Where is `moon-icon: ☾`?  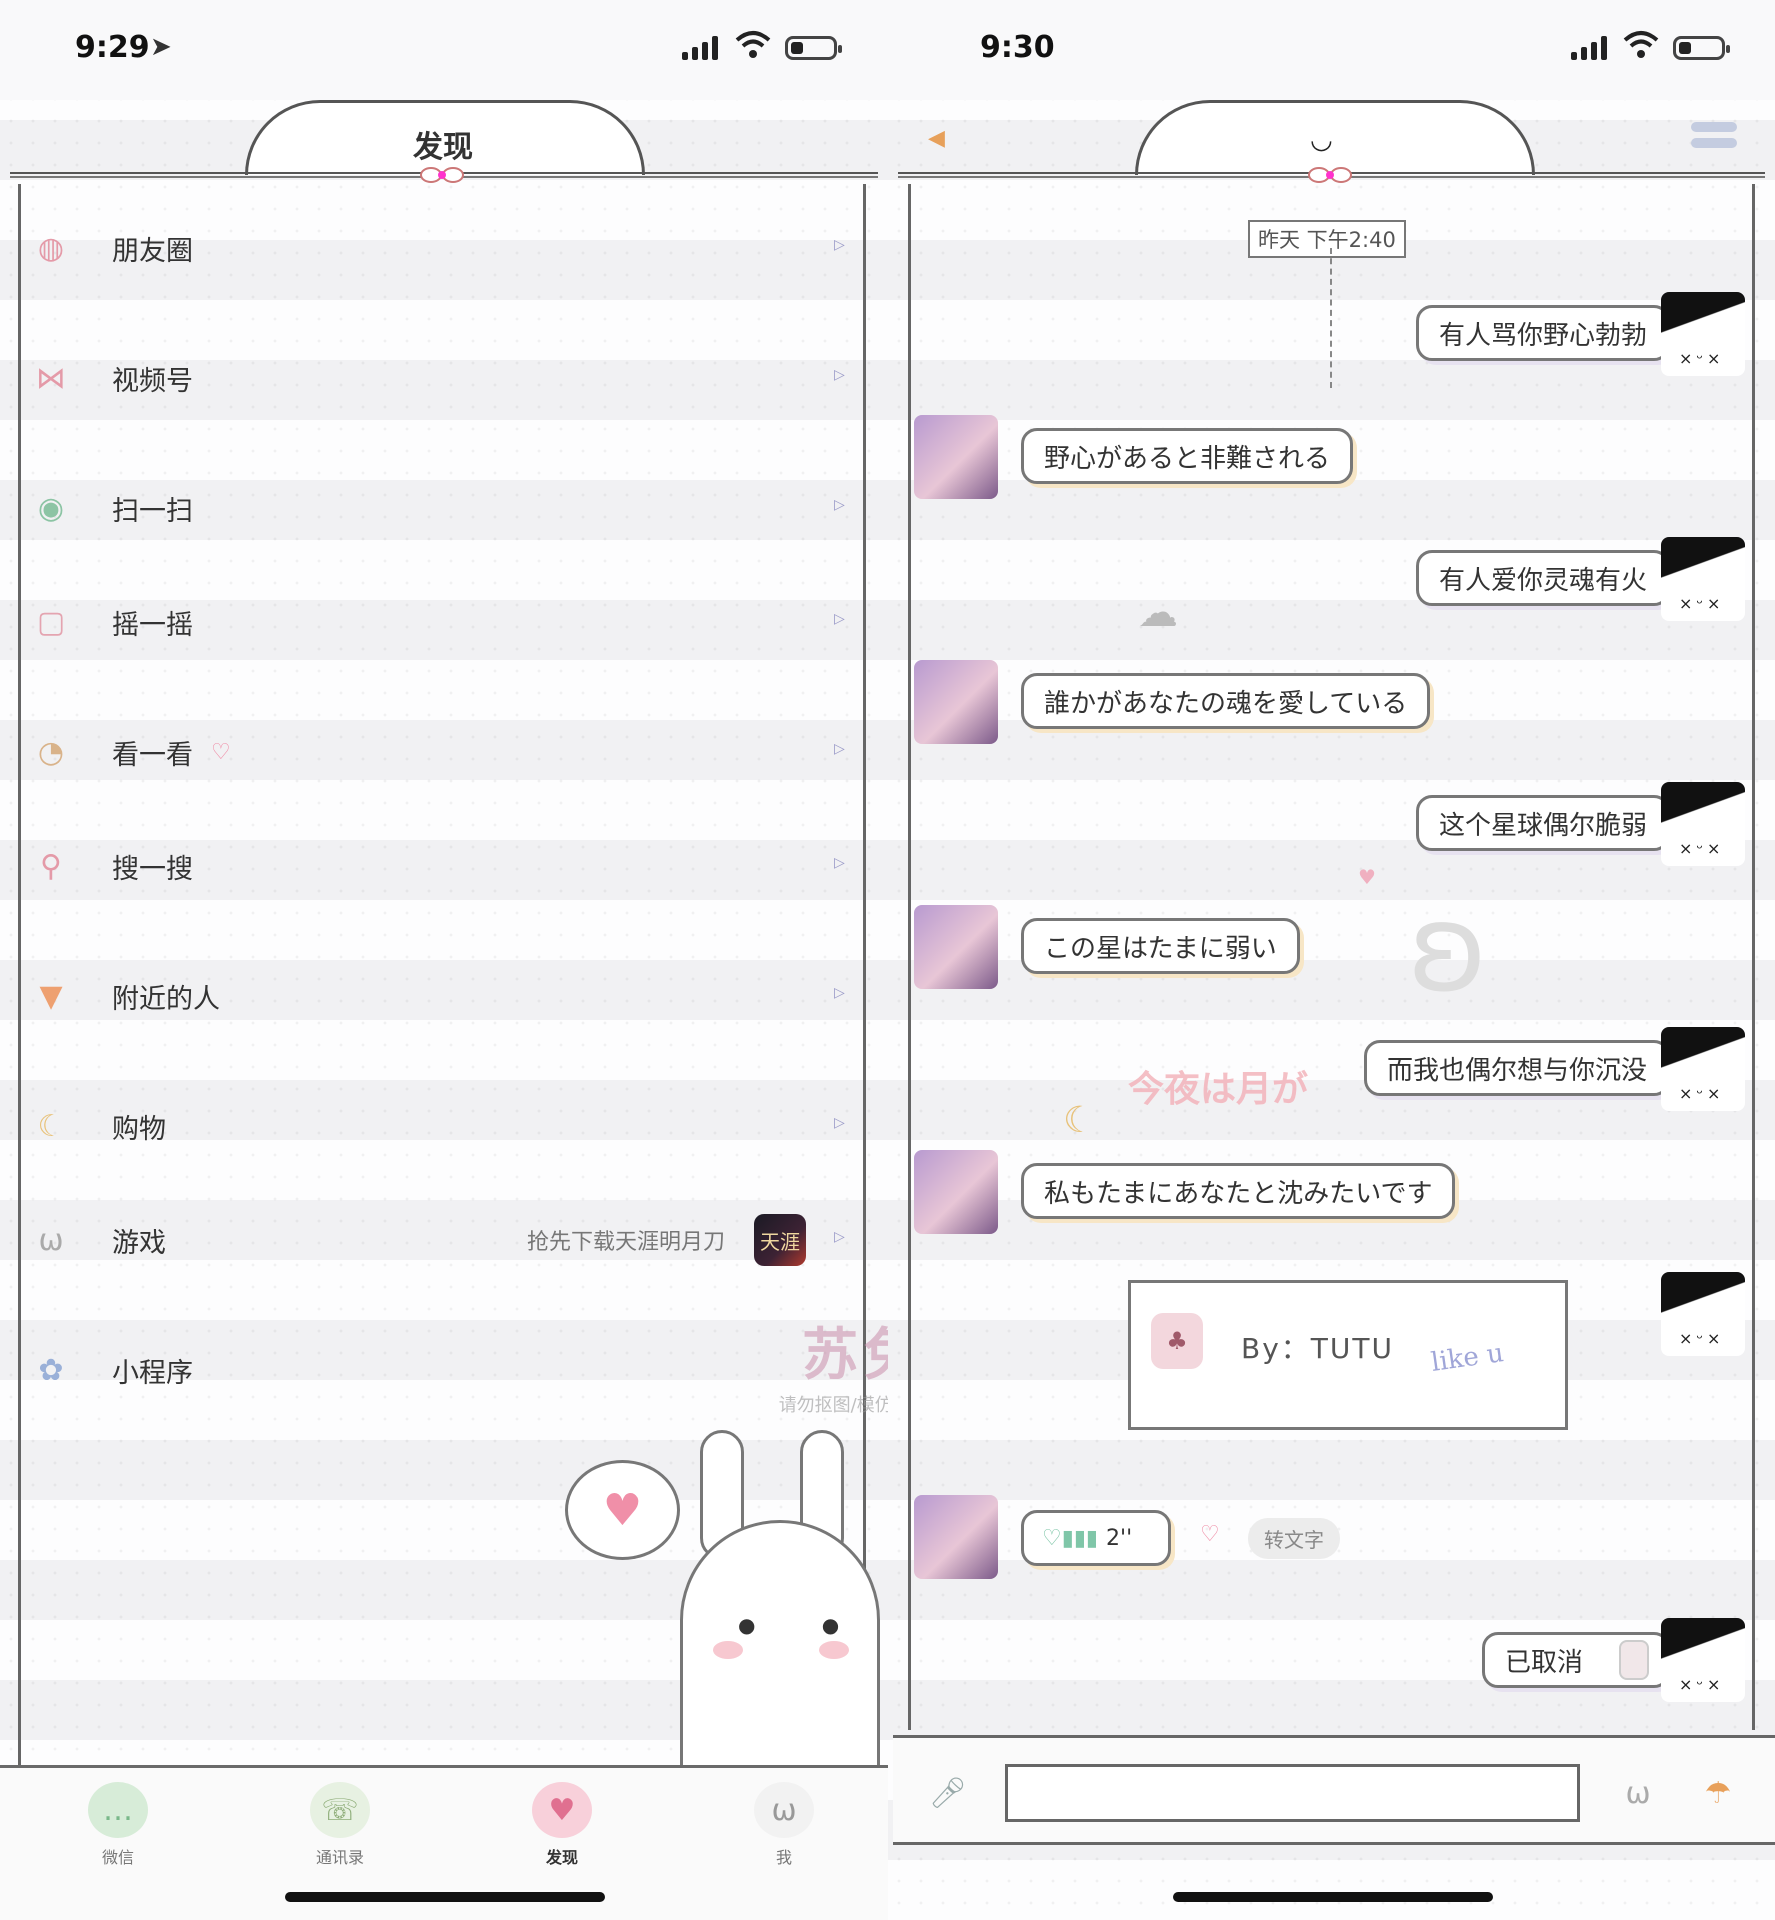 moon-icon: ☾ is located at coordinates (51, 1126).